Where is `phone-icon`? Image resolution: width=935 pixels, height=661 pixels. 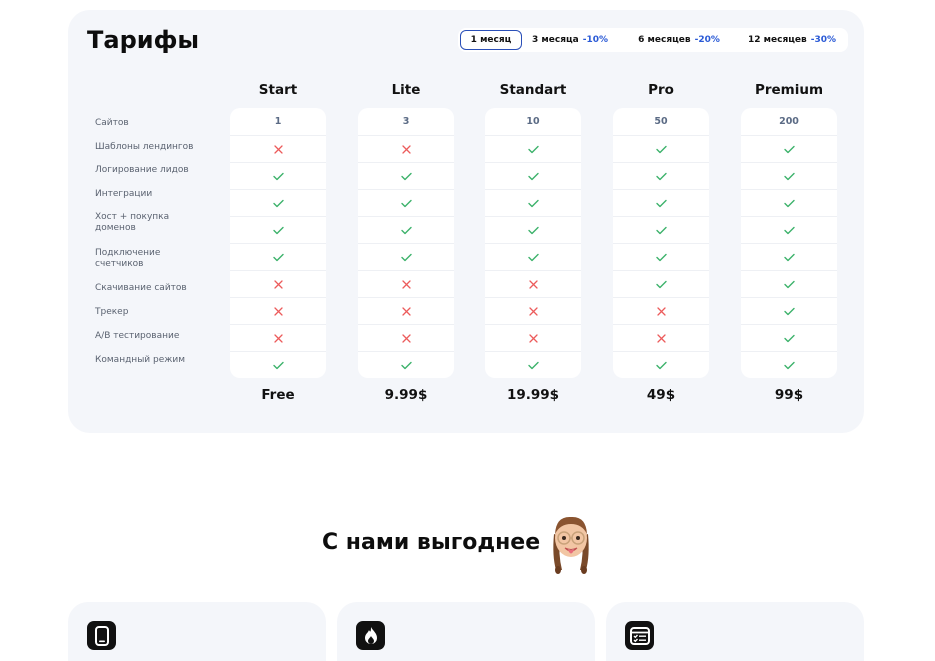
phone-icon is located at coordinates (101, 635).